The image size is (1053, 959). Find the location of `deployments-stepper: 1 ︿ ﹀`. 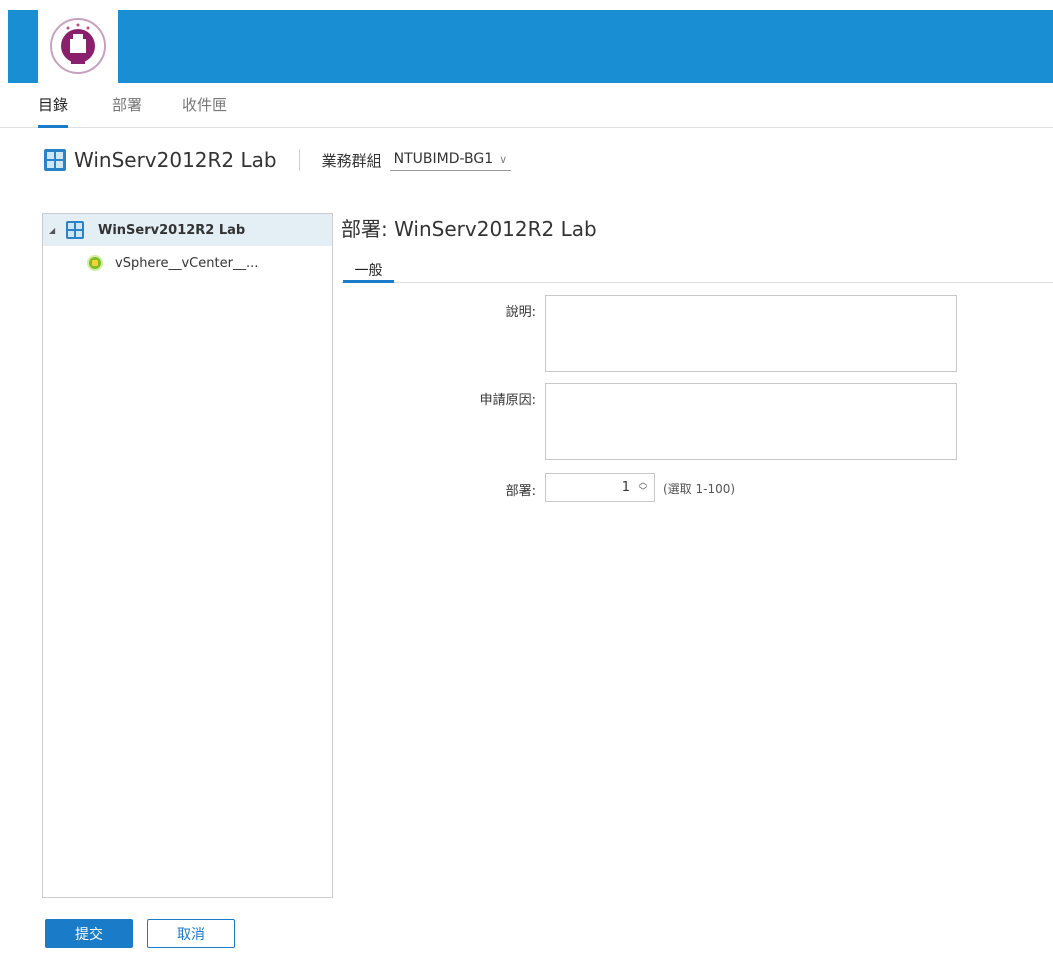

deployments-stepper: 1 ︿ ﹀ is located at coordinates (600, 487).